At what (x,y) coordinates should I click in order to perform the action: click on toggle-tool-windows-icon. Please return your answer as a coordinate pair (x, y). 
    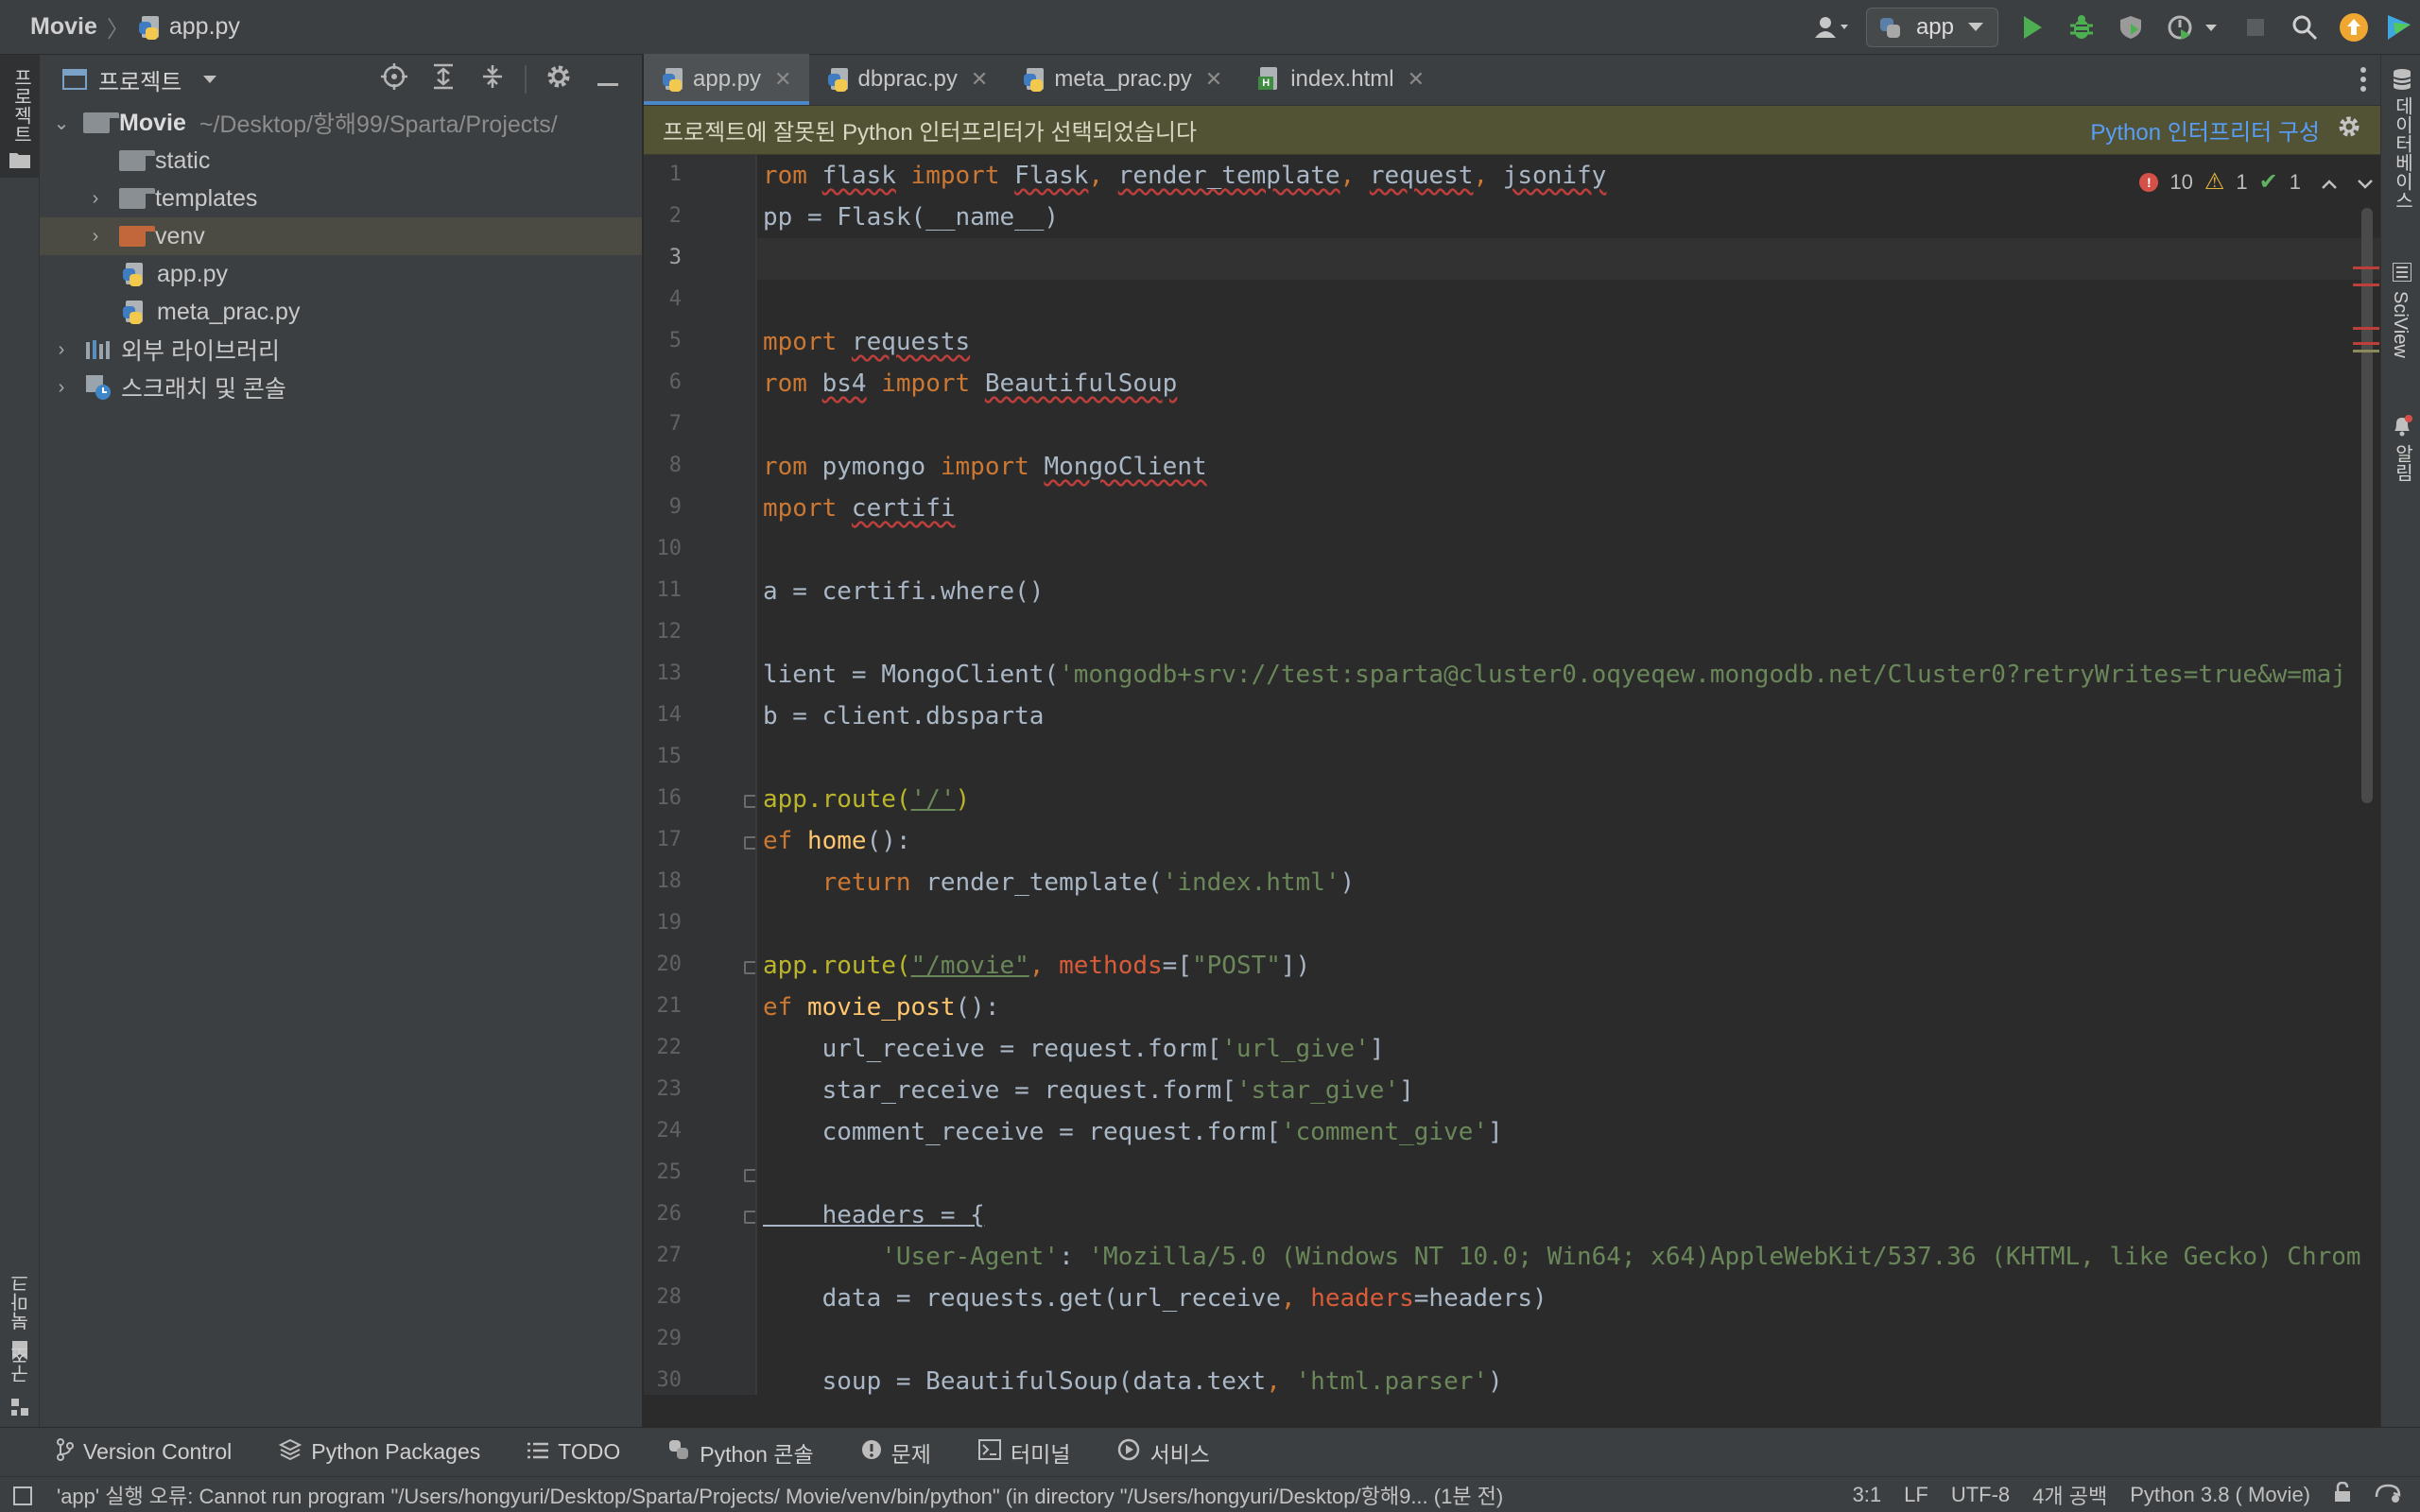
    Looking at the image, I should click on (22, 1499).